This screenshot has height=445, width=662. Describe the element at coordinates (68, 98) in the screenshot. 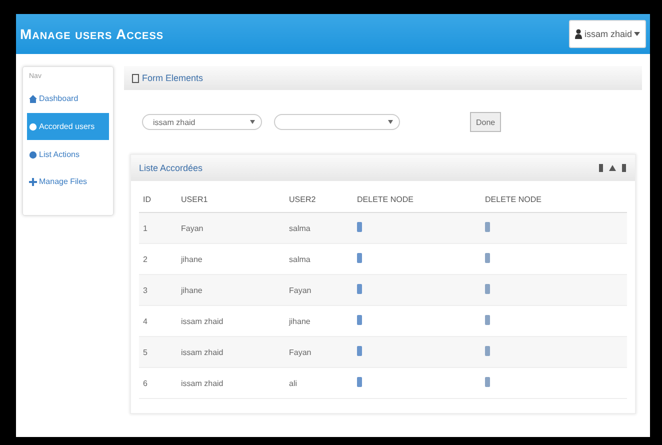

I see `sidebar-item: Dashboard` at that location.